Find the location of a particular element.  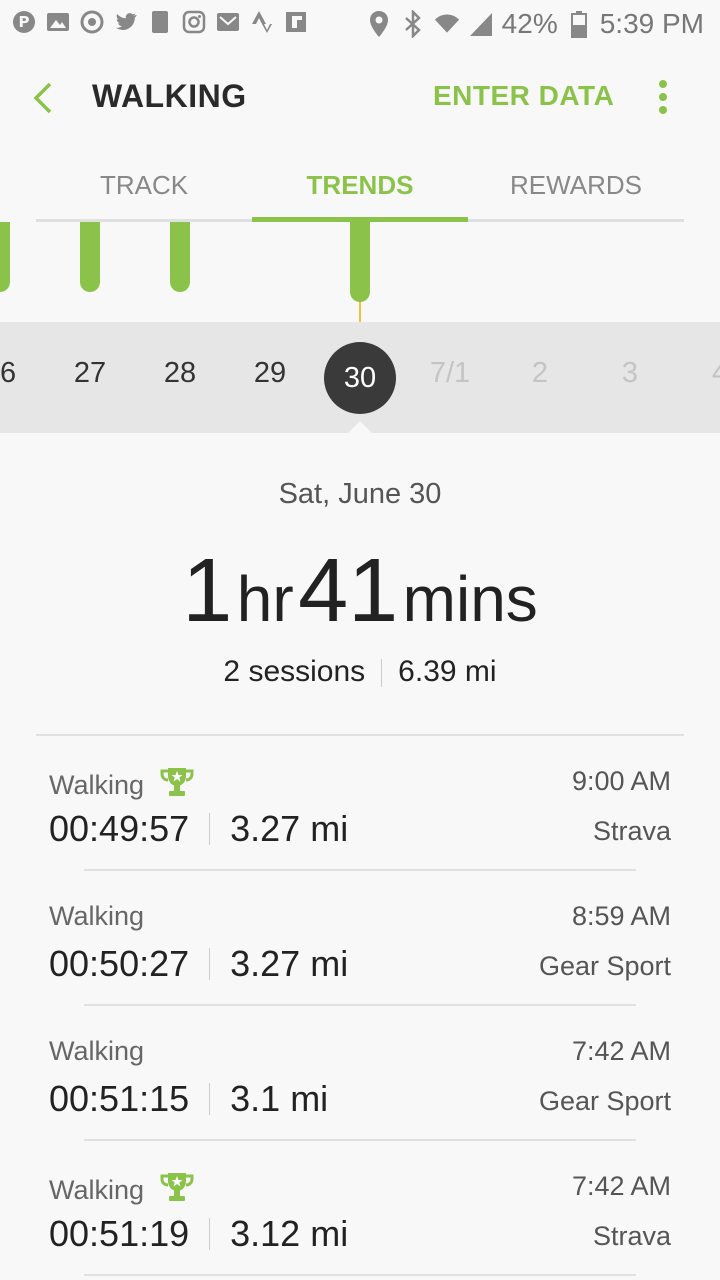

day-item: 2 is located at coordinates (540, 373).